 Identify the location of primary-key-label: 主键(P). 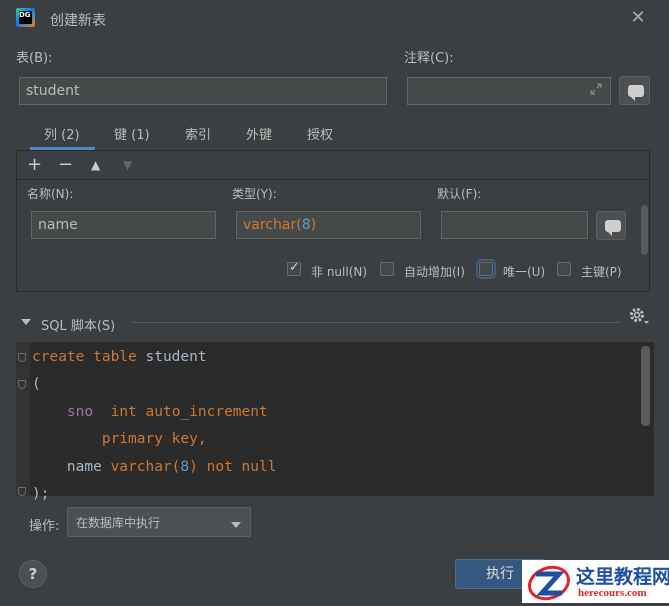
(601, 272).